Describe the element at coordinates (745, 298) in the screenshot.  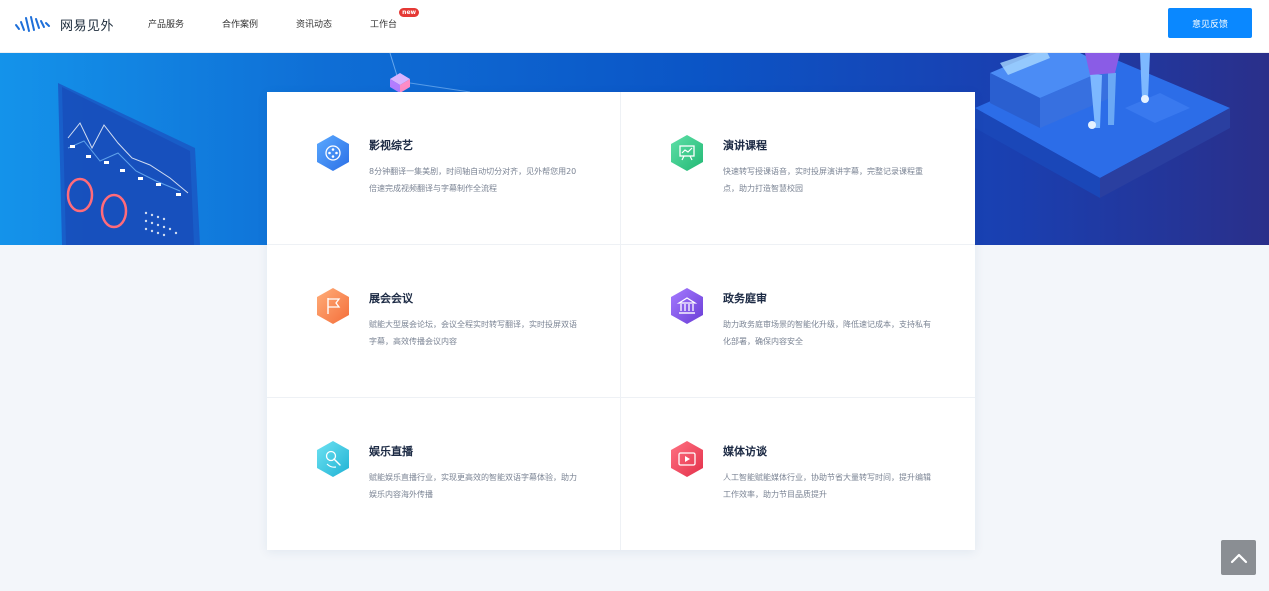
I see `card-title: 政务庭审` at that location.